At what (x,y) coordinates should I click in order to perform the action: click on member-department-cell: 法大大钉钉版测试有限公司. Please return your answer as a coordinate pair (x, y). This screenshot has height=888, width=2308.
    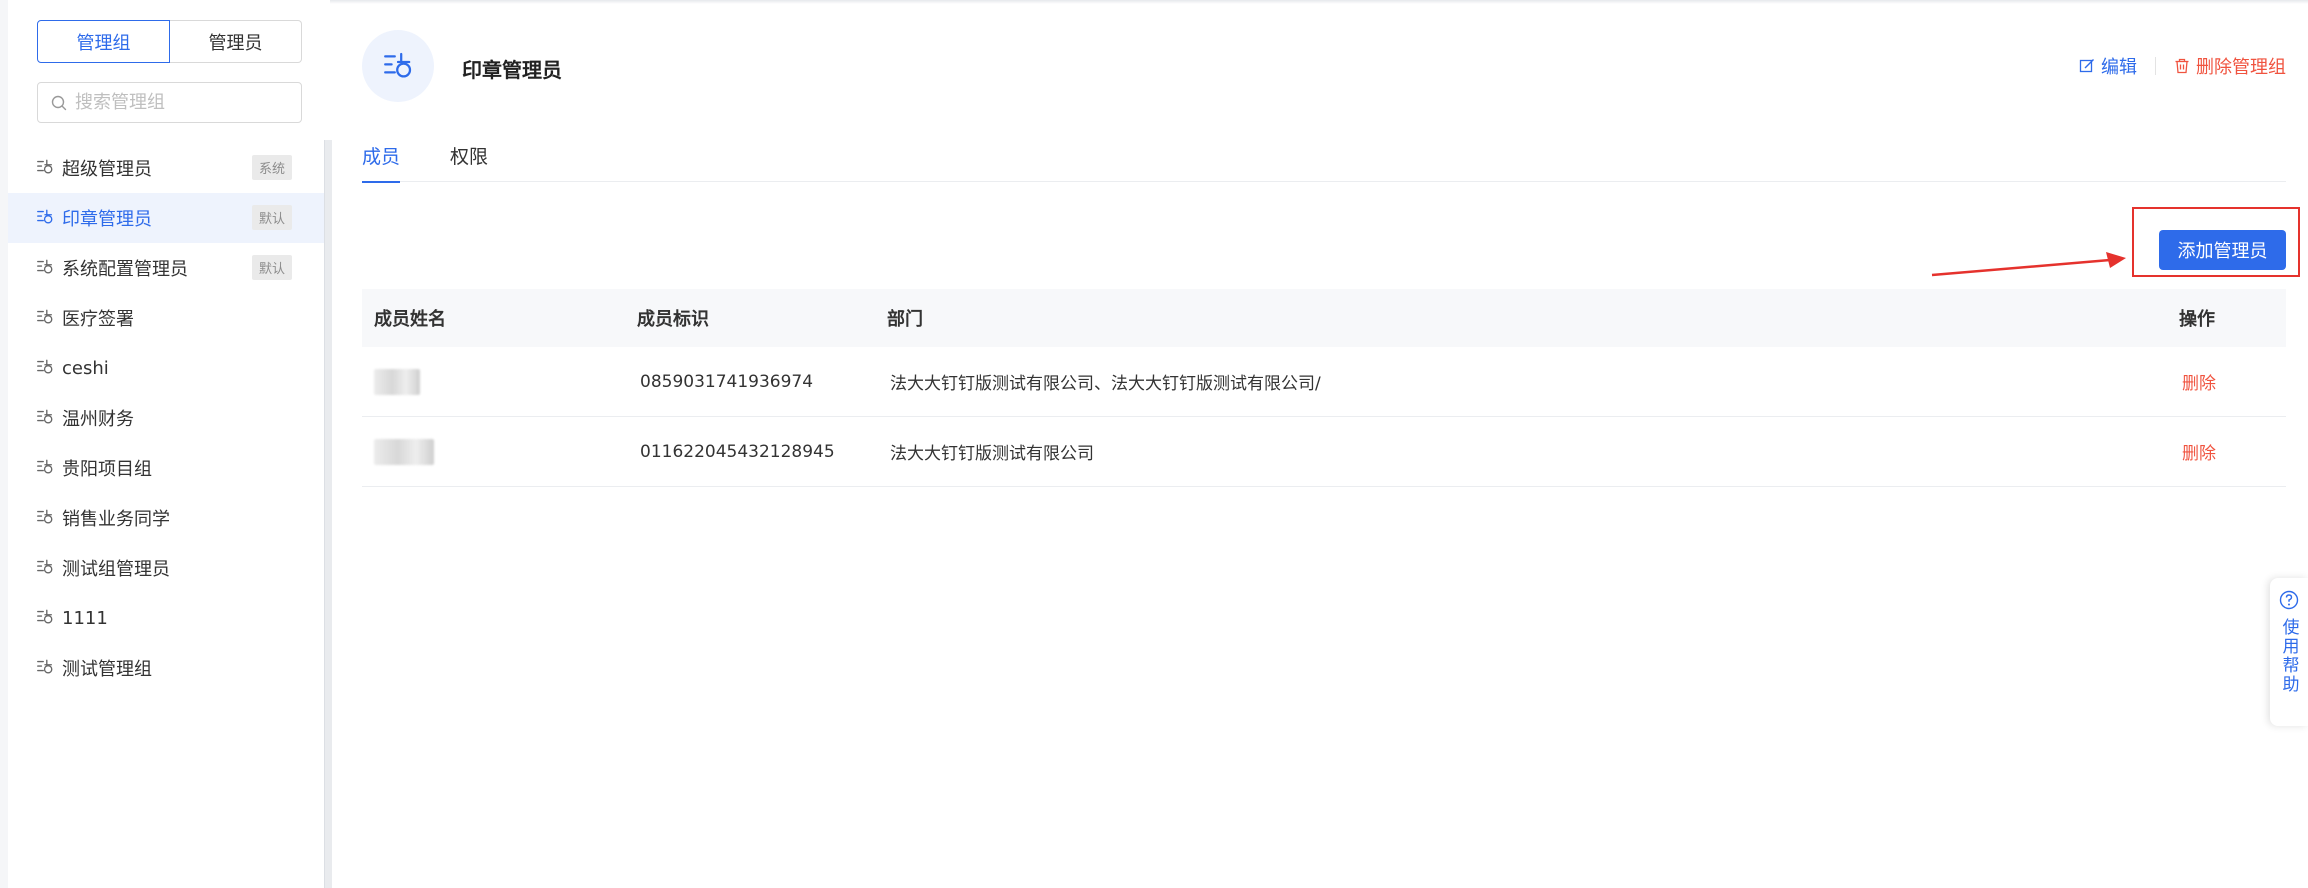
    Looking at the image, I should click on (992, 454).